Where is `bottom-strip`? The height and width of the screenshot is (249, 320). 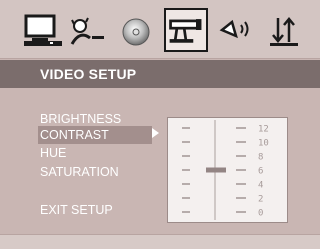
bottom-strip is located at coordinates (160, 241).